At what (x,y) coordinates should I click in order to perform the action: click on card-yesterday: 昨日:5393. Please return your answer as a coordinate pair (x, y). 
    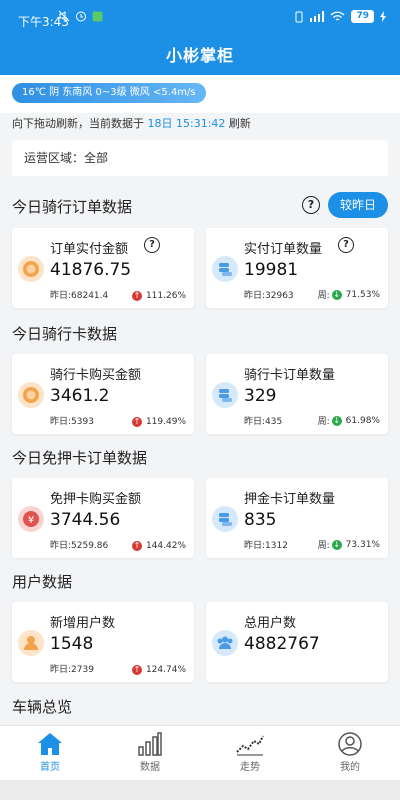
    Looking at the image, I should click on (72, 422).